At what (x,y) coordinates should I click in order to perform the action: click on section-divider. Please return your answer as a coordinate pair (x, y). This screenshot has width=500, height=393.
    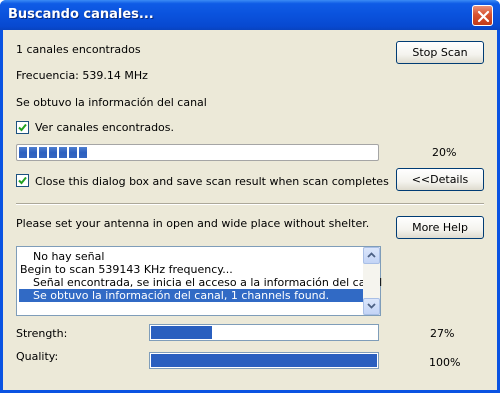
    Looking at the image, I should click on (250, 204).